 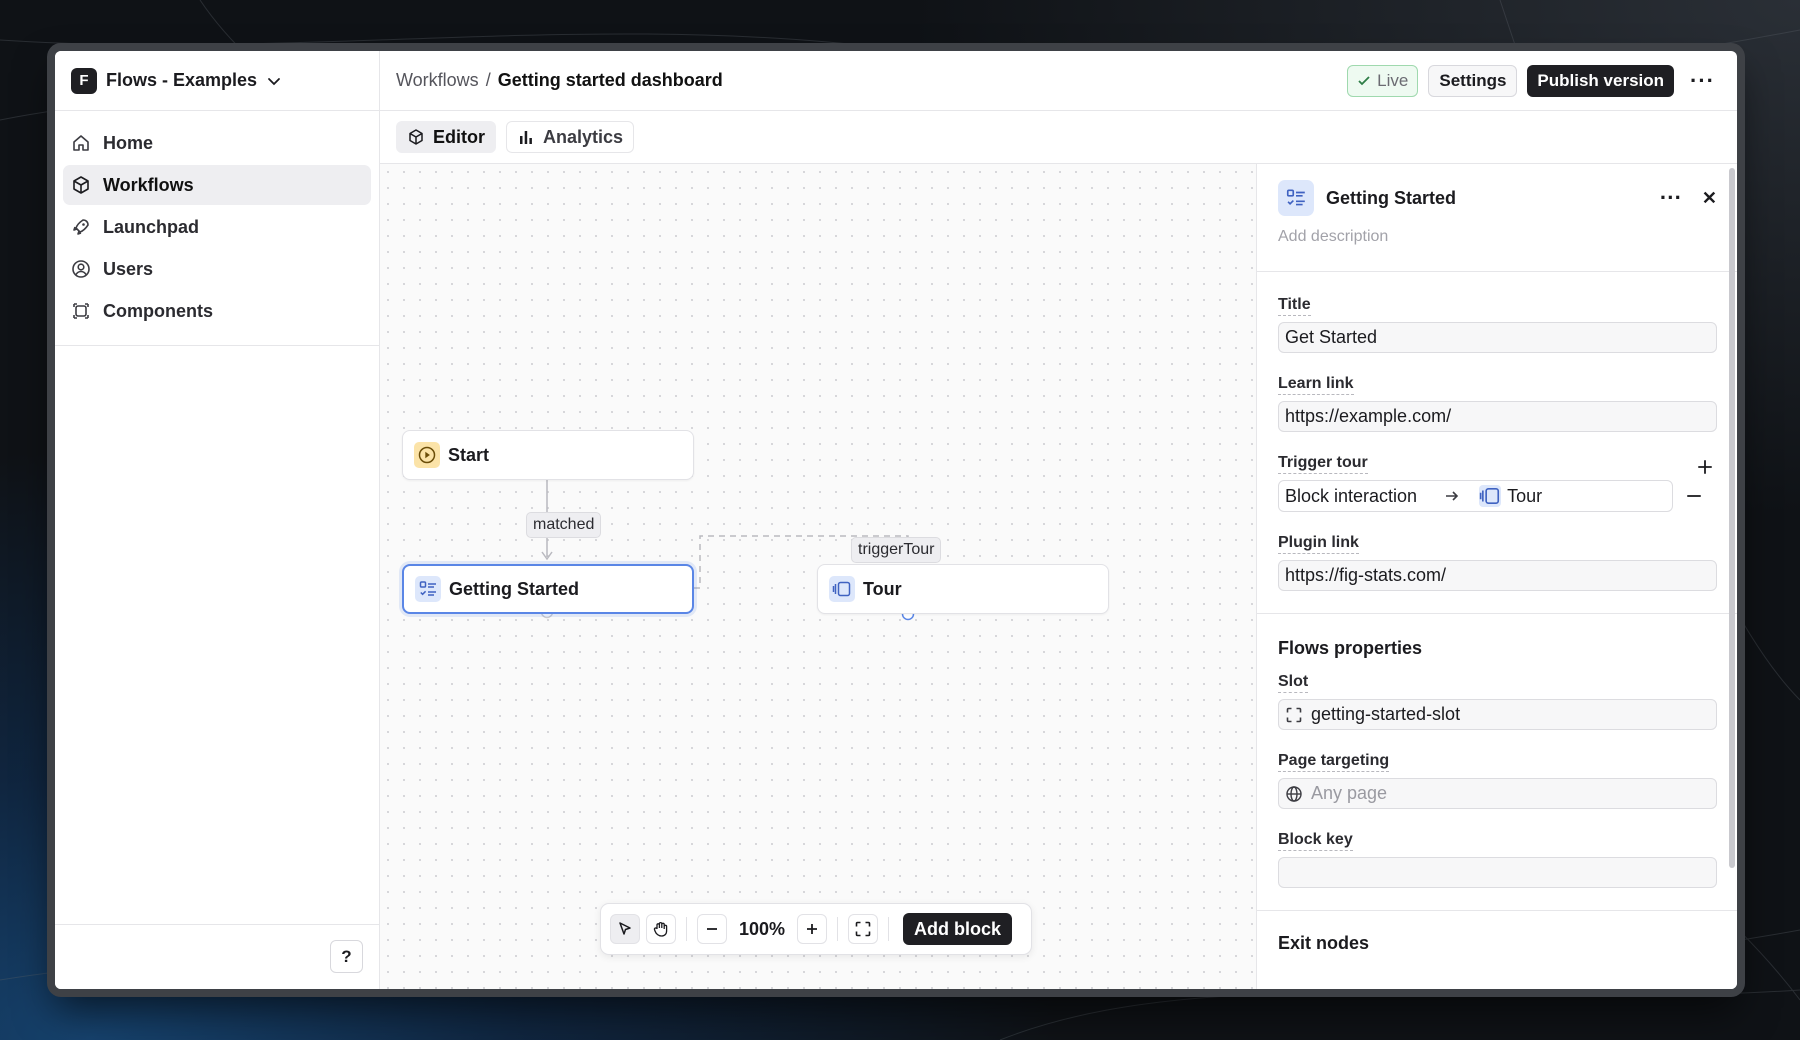 I want to click on hand-icon, so click(x=660, y=929).